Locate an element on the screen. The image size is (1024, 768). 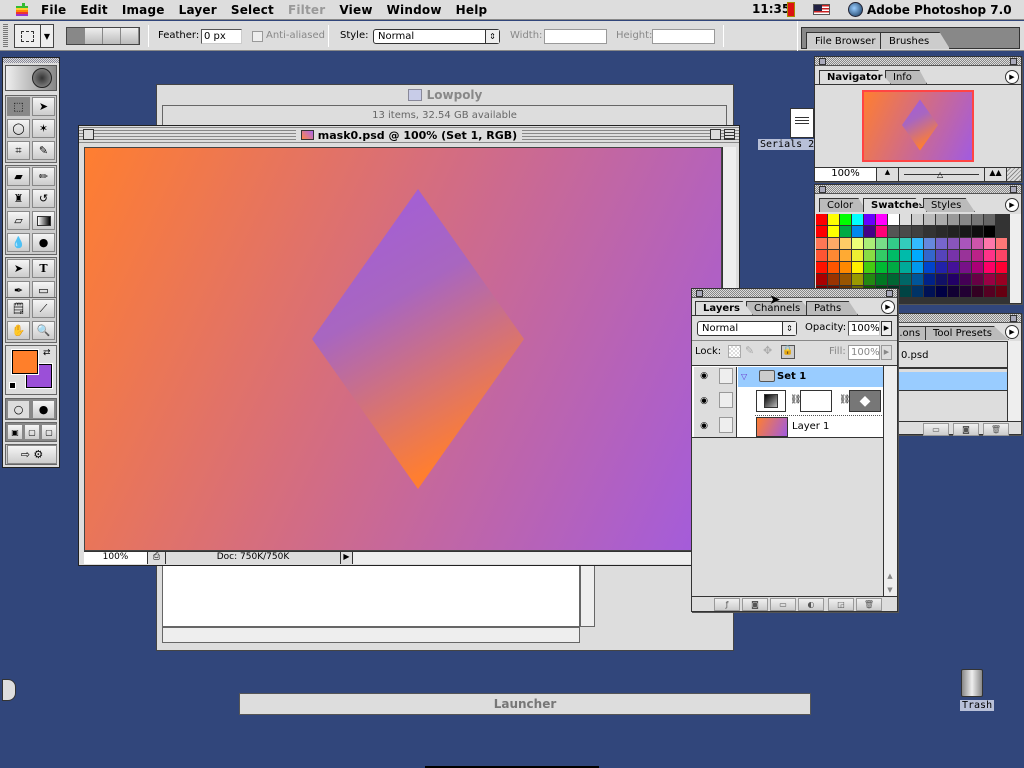
visibility-eye-icon: ◉ is located at coordinates (704, 402).